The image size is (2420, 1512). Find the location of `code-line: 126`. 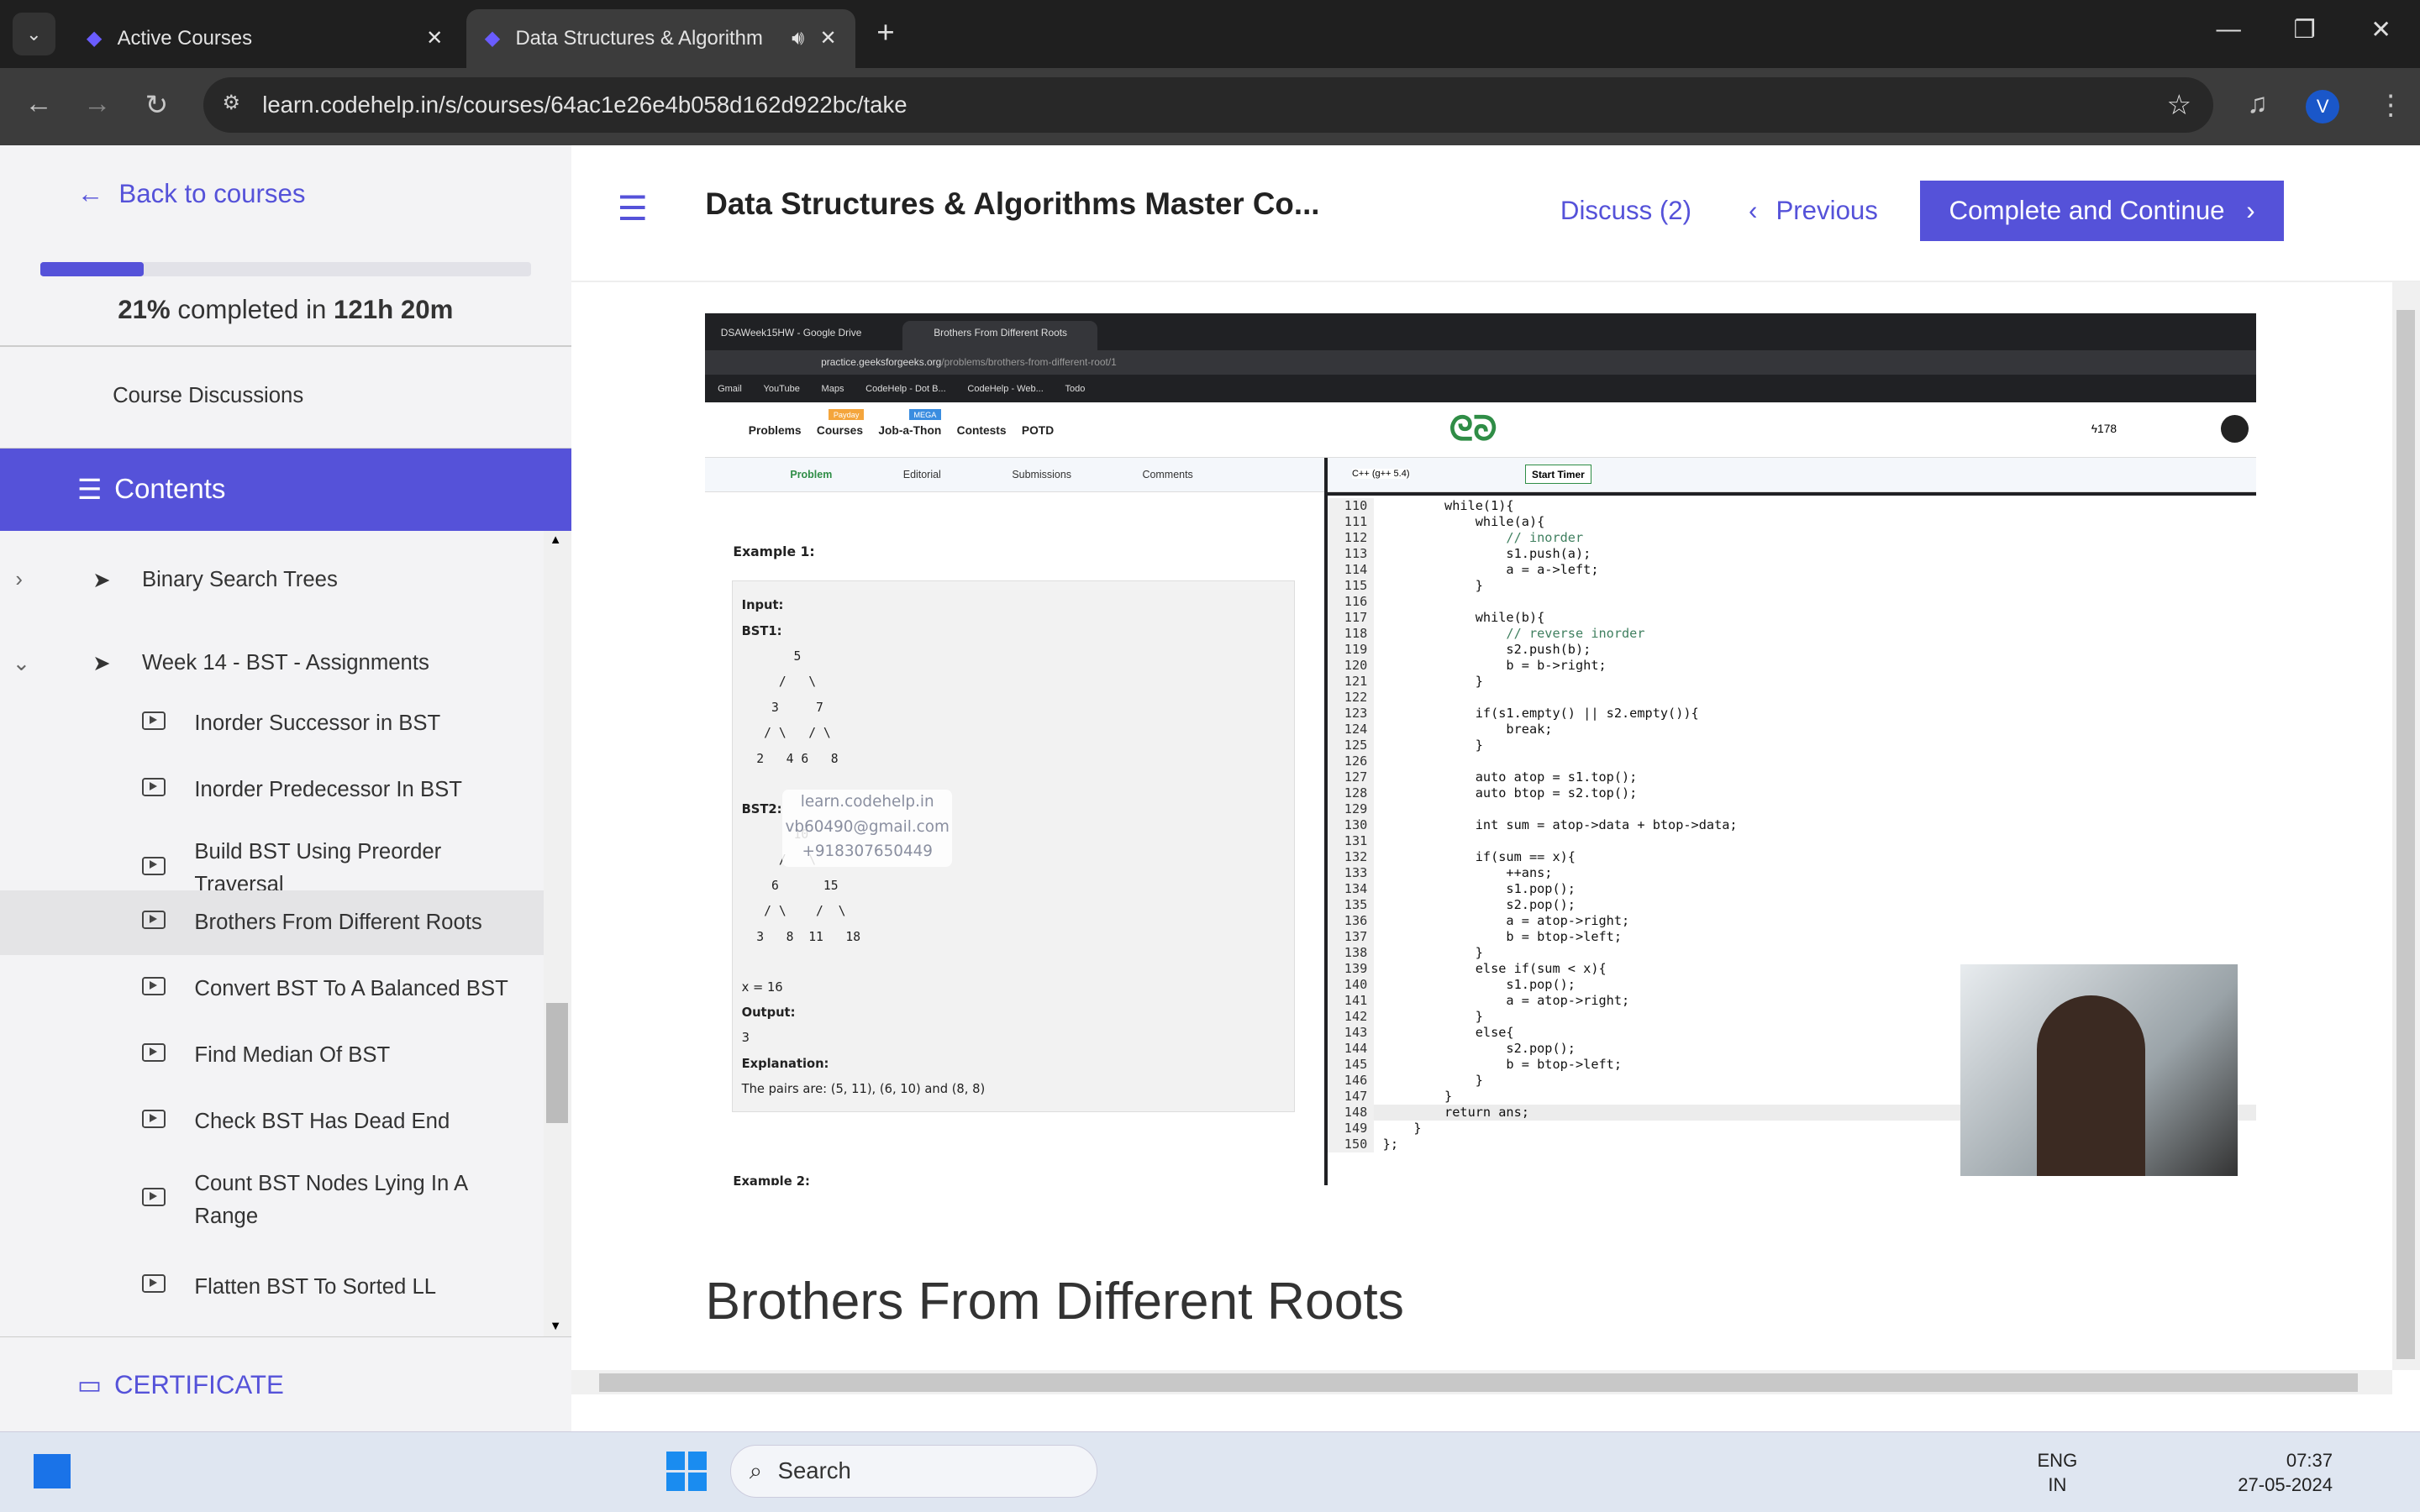

code-line: 126 is located at coordinates (1792, 761).